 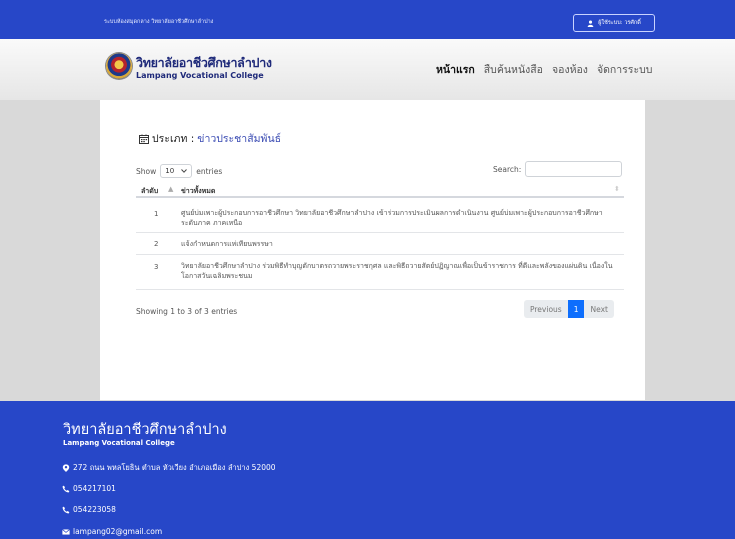 What do you see at coordinates (574, 169) in the screenshot?
I see `search-input` at bounding box center [574, 169].